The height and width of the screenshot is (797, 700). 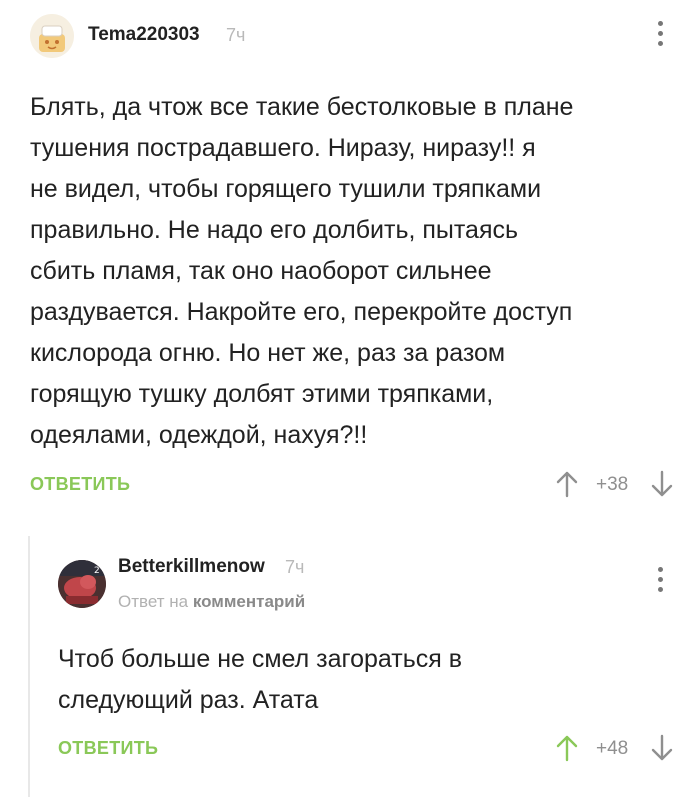 What do you see at coordinates (52, 36) in the screenshot?
I see `avatar` at bounding box center [52, 36].